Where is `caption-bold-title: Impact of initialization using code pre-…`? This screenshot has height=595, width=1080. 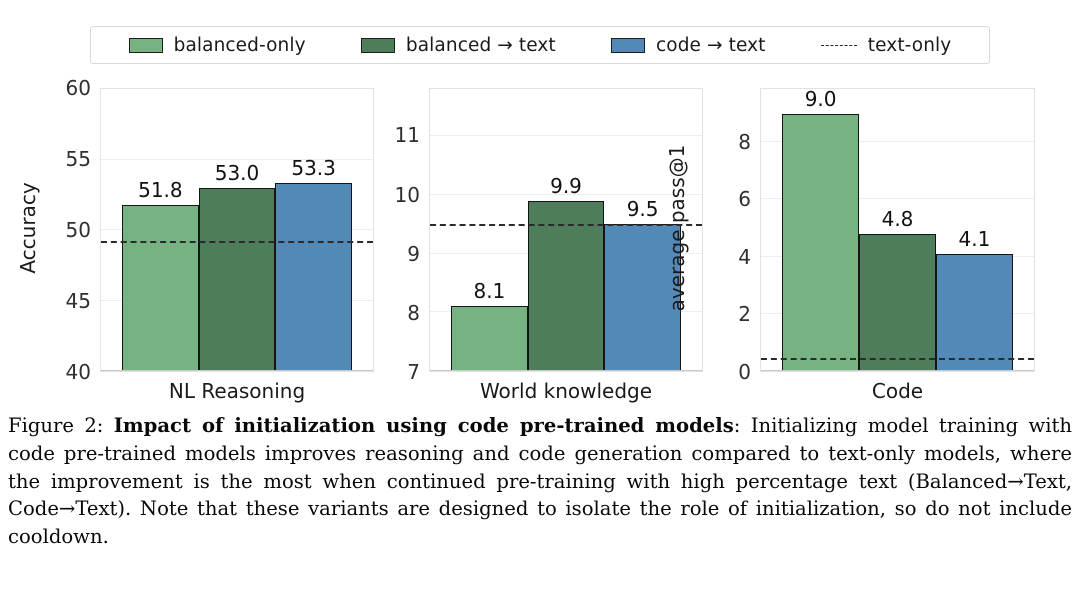
caption-bold-title: Impact of initialization using code pre-… is located at coordinates (423, 425).